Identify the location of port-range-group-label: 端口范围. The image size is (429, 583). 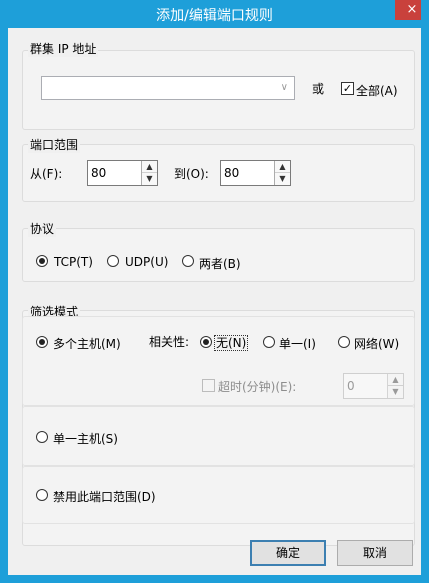
(54, 144).